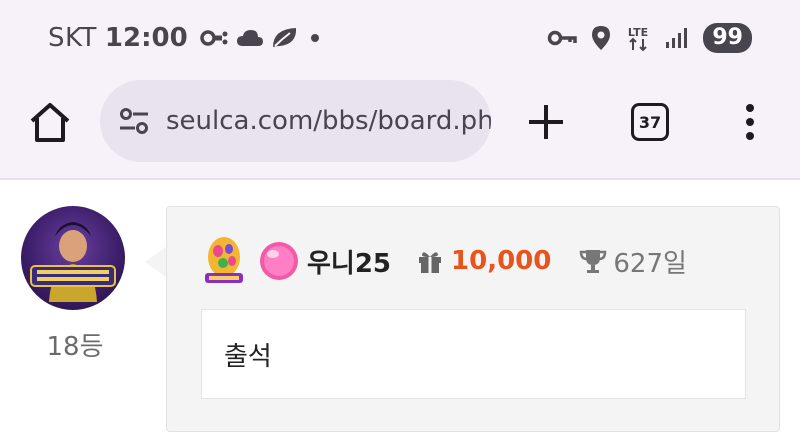 This screenshot has height=447, width=800. Describe the element at coordinates (649, 38) in the screenshot. I see `status-right: LTE 99` at that location.